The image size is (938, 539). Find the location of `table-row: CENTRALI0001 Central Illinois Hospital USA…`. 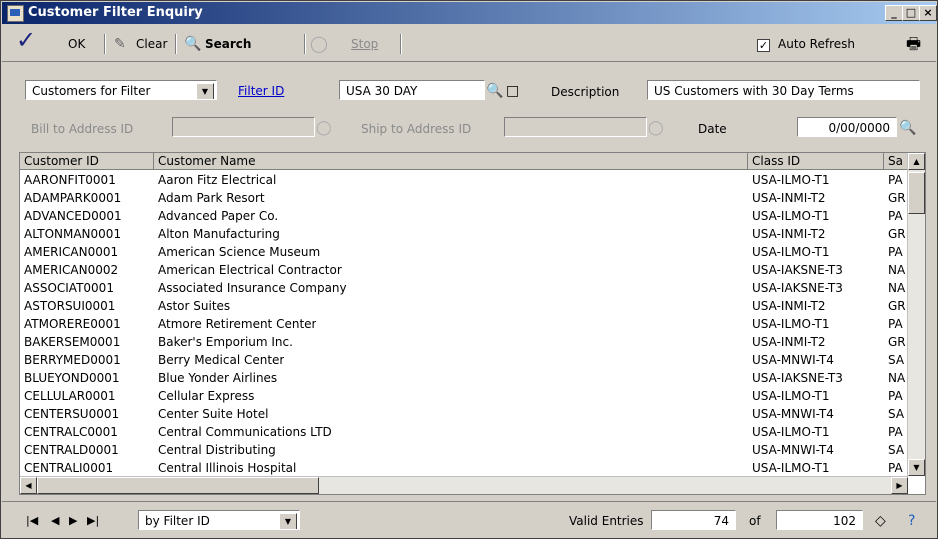

table-row: CENTRALI0001 Central Illinois Hospital USA… is located at coordinates (464, 468).